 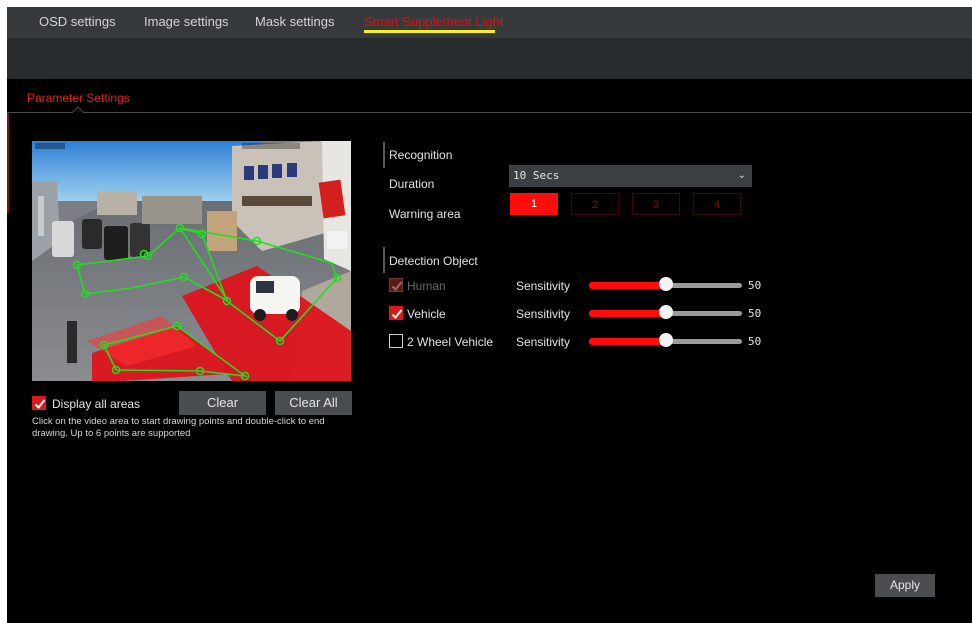 What do you see at coordinates (489, 112) in the screenshot?
I see `subtab-divider` at bounding box center [489, 112].